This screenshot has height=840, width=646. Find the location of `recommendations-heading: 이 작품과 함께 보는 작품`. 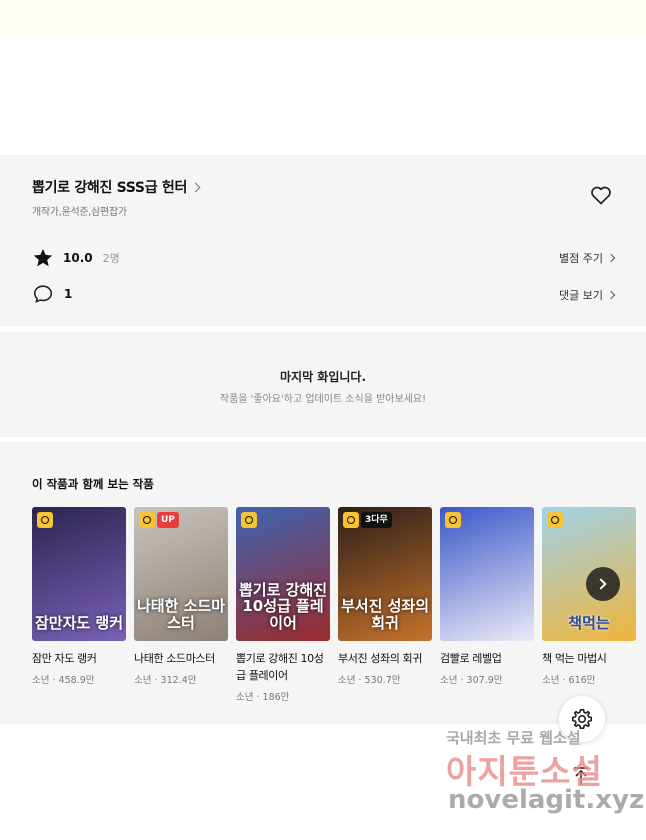

recommendations-heading: 이 작품과 함께 보는 작품 is located at coordinates (93, 484).